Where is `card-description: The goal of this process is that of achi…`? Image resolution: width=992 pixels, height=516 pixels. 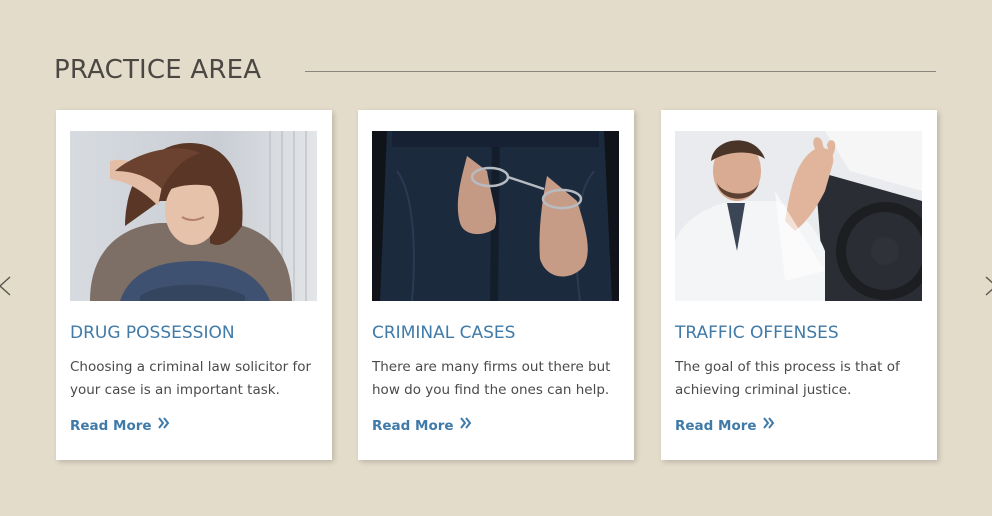
card-description: The goal of this process is that of achi… is located at coordinates (787, 378).